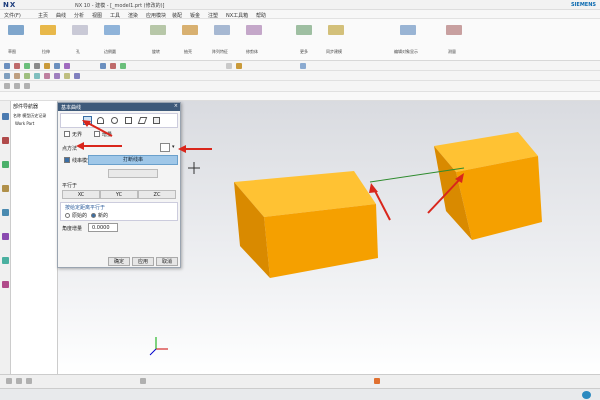 The image size is (600, 400). Describe the element at coordinates (19, 381) in the screenshot. I see `snap-midpoint-icon` at that location.